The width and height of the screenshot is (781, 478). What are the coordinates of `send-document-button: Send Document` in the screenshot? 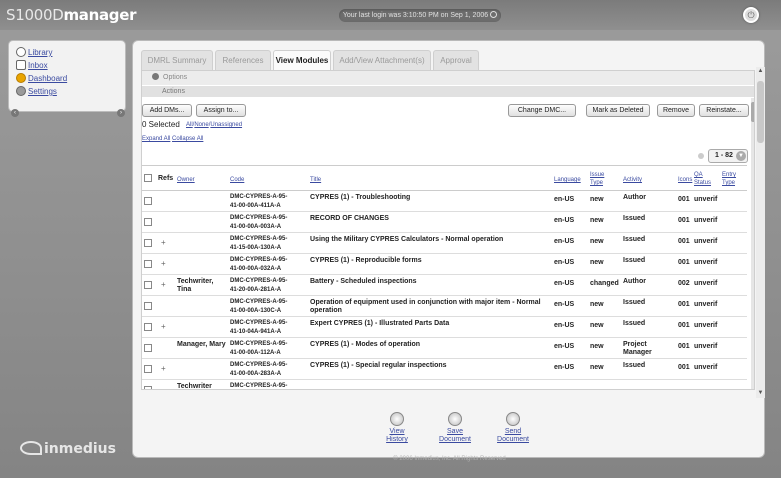 It's located at (513, 428).